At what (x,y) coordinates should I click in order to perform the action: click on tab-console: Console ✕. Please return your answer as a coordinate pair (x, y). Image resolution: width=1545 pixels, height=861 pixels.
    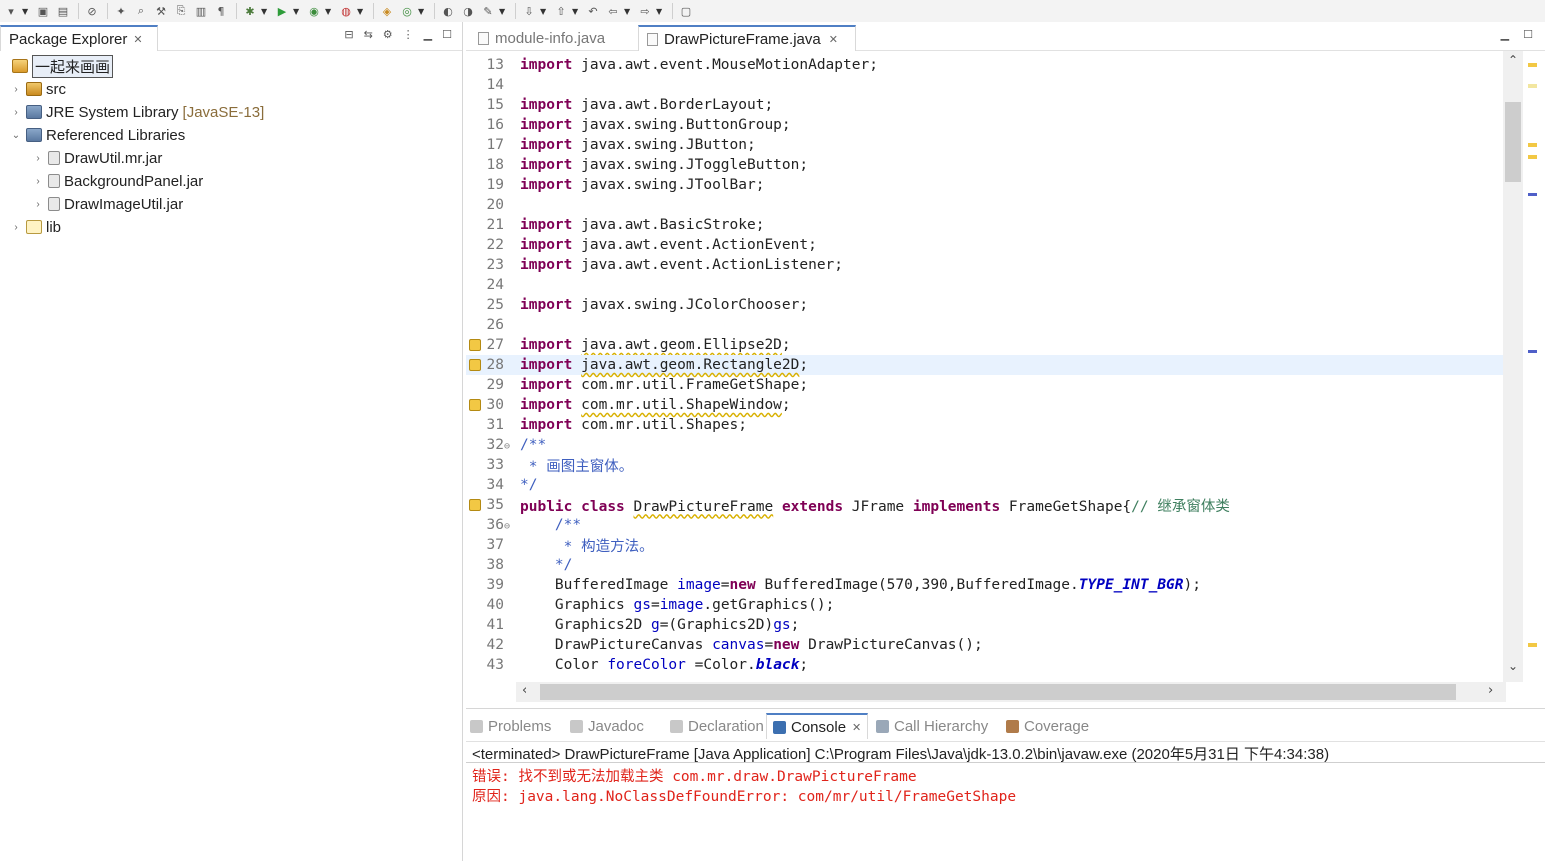
    Looking at the image, I should click on (817, 726).